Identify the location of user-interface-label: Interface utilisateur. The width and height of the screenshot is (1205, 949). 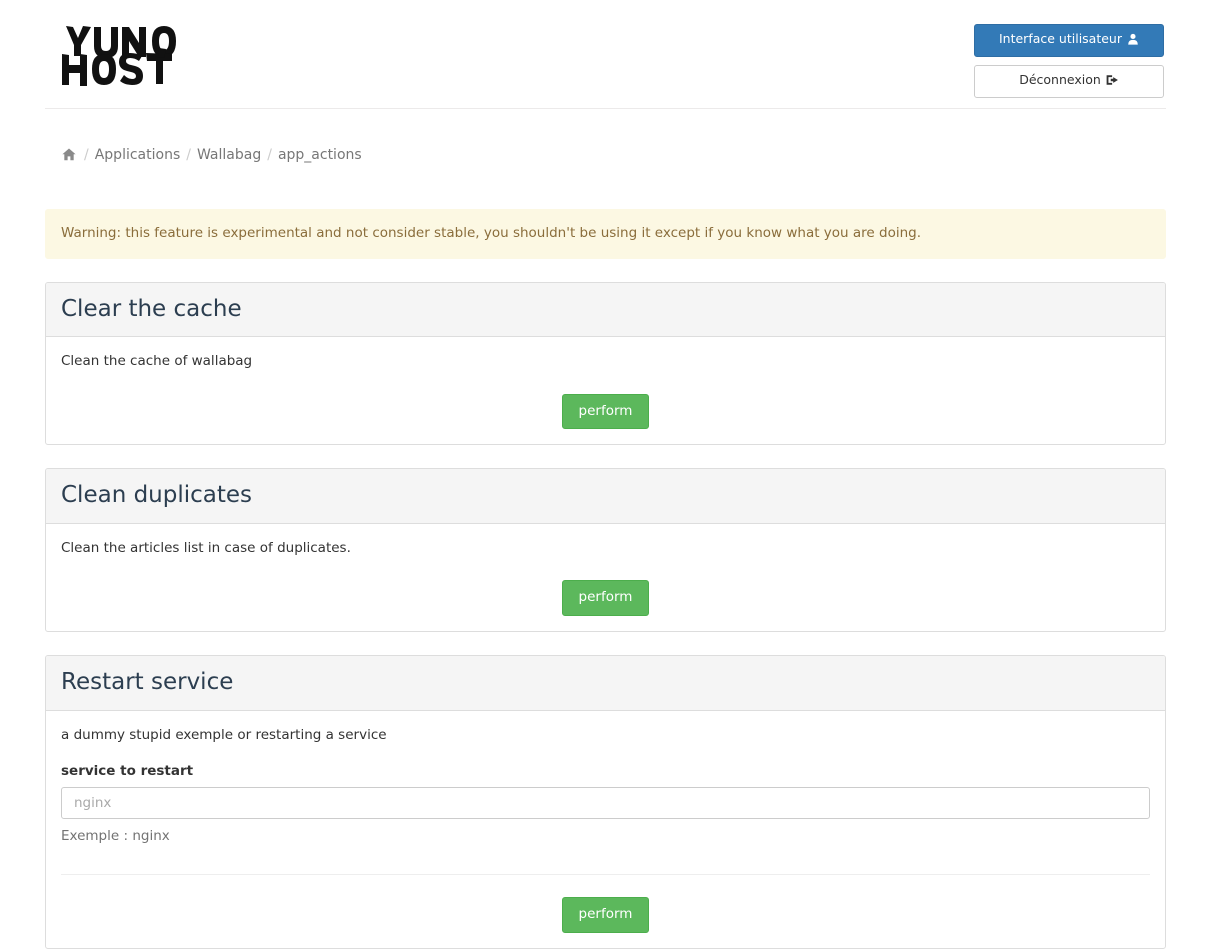
(1060, 38).